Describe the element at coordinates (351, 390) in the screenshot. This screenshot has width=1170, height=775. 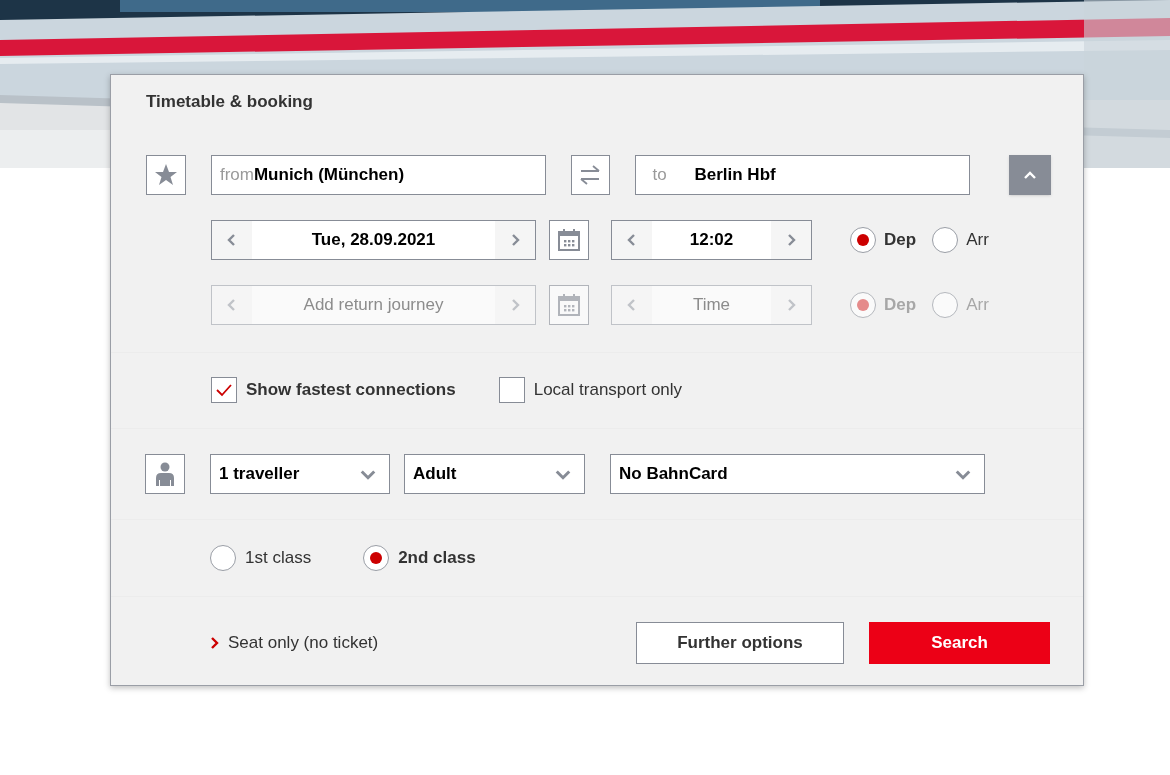
I see `checkbox-label: Show fastest connections` at that location.